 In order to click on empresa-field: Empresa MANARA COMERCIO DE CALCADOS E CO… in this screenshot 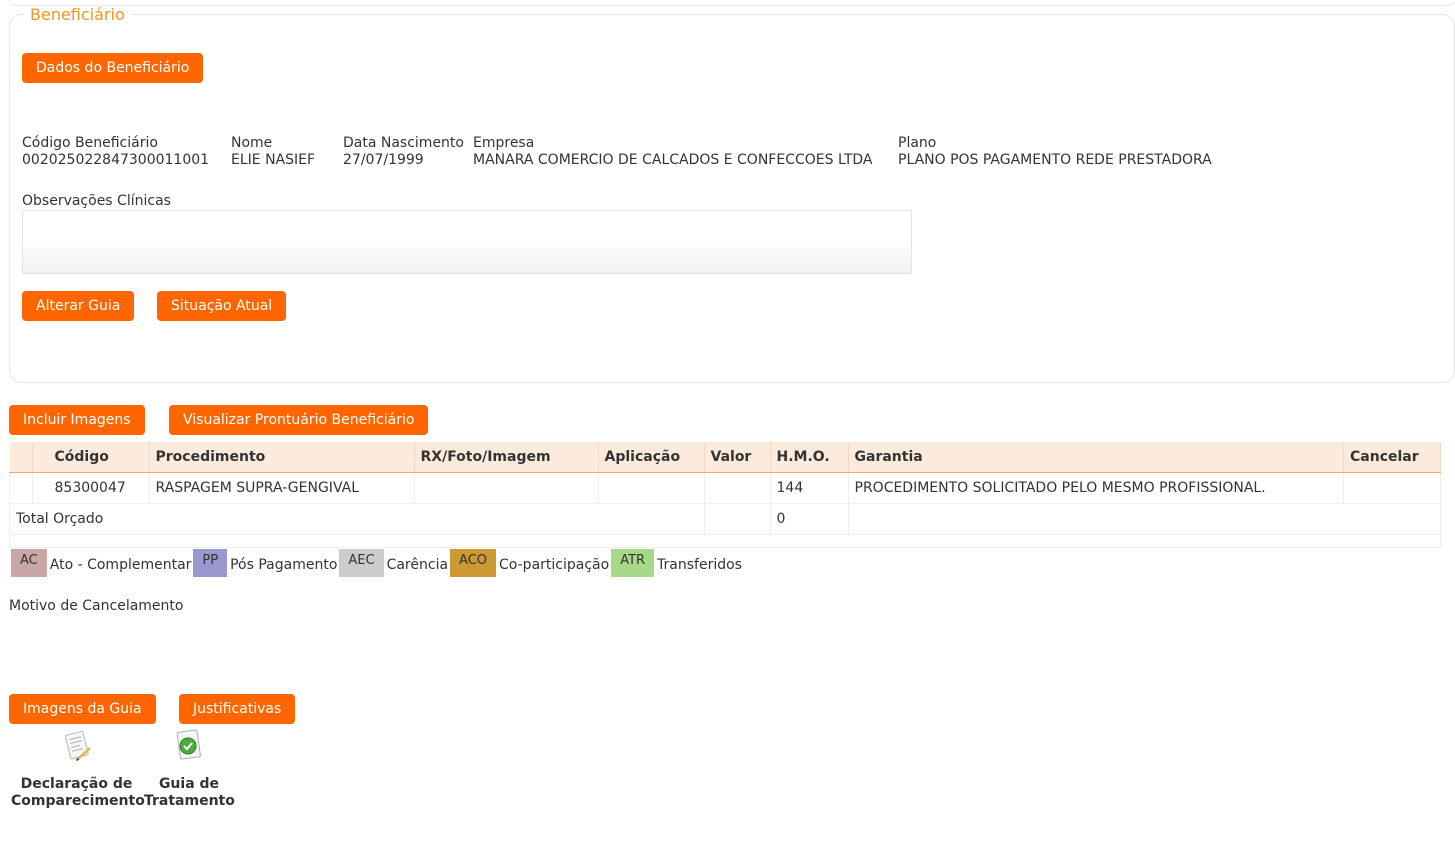, I will do `click(673, 152)`.